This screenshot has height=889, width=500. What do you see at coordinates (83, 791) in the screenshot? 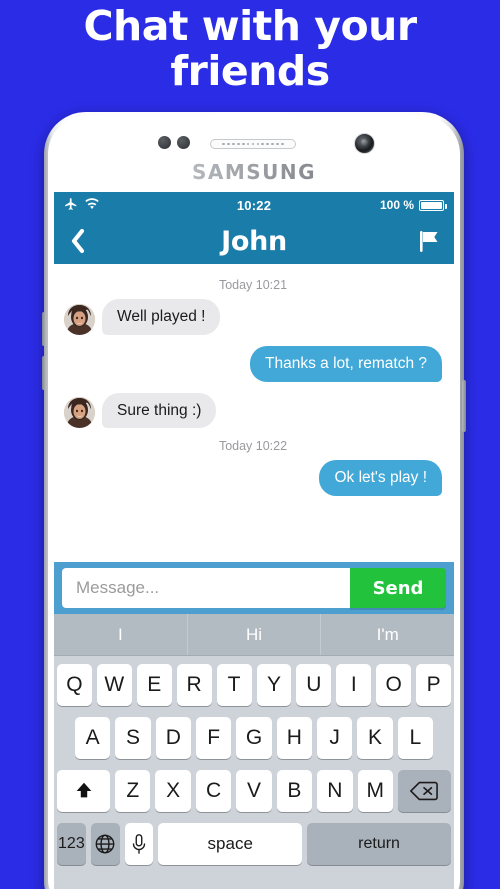
I see `shift-icon` at bounding box center [83, 791].